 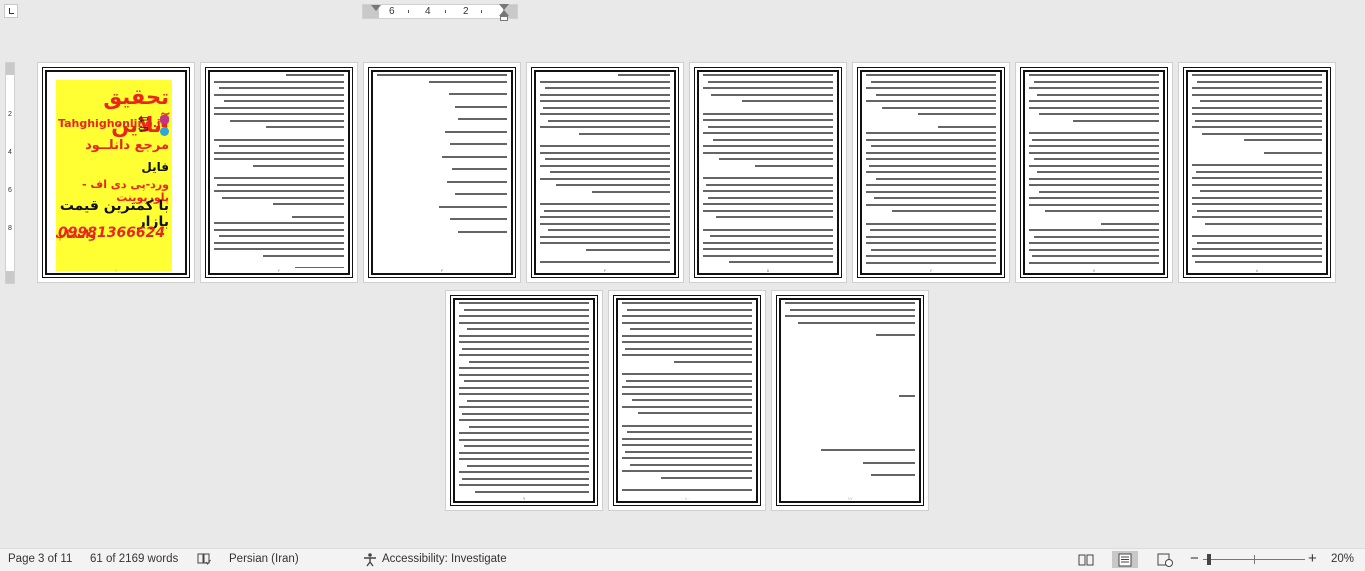 I want to click on document-page: ۶, so click(x=931, y=172).